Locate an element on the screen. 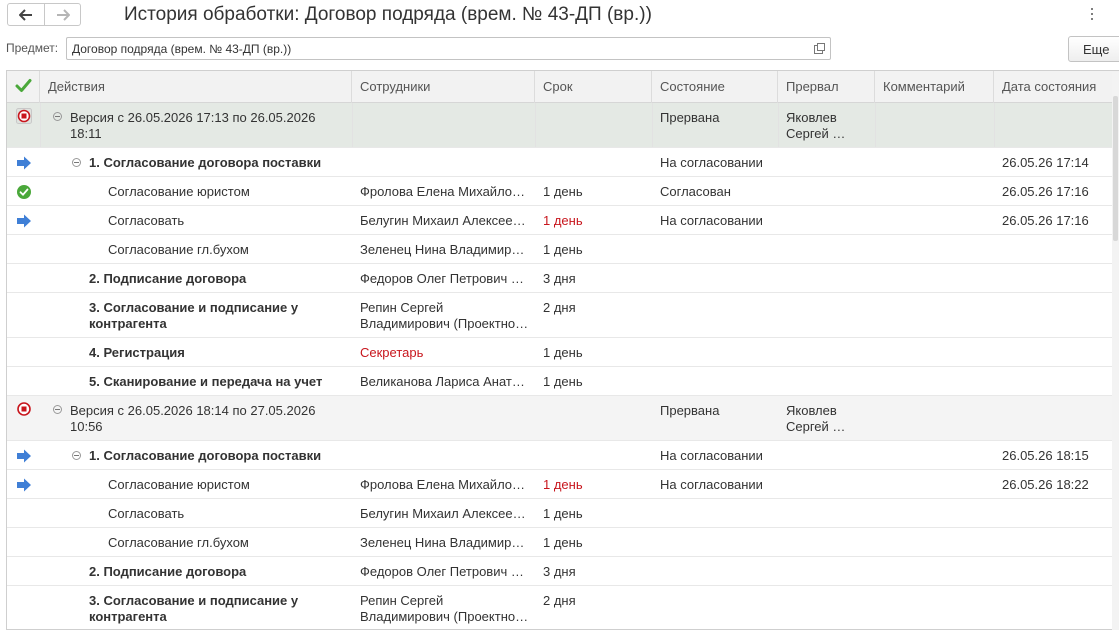 The width and height of the screenshot is (1119, 630). arrow-left-icon is located at coordinates (25, 14).